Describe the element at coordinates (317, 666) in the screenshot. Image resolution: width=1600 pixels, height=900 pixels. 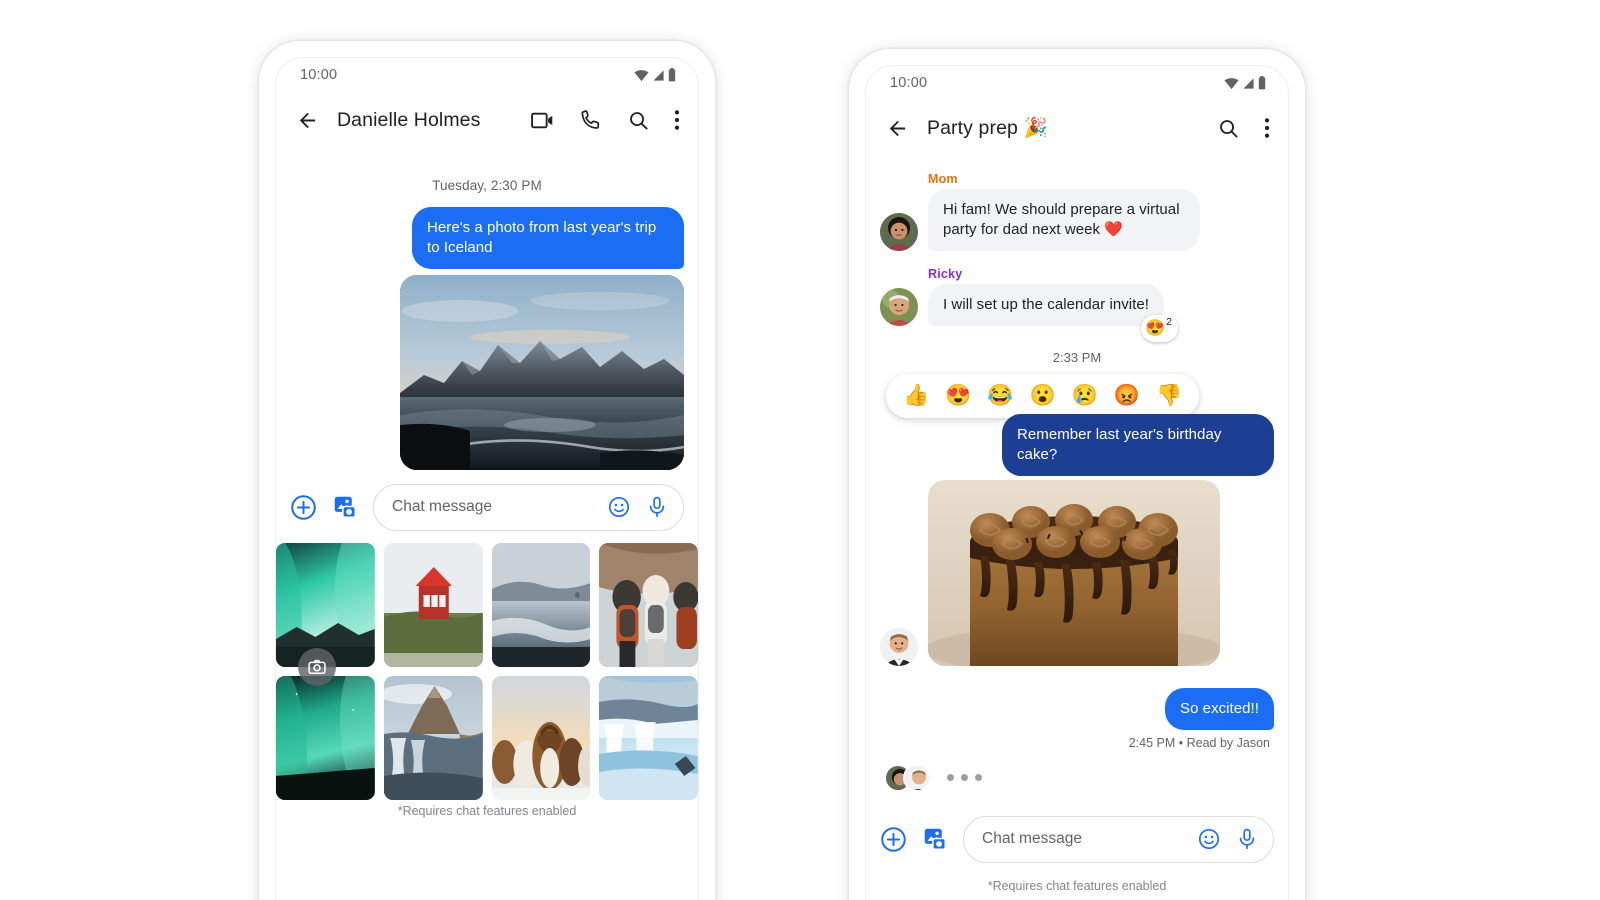
I see `camera-icon` at that location.